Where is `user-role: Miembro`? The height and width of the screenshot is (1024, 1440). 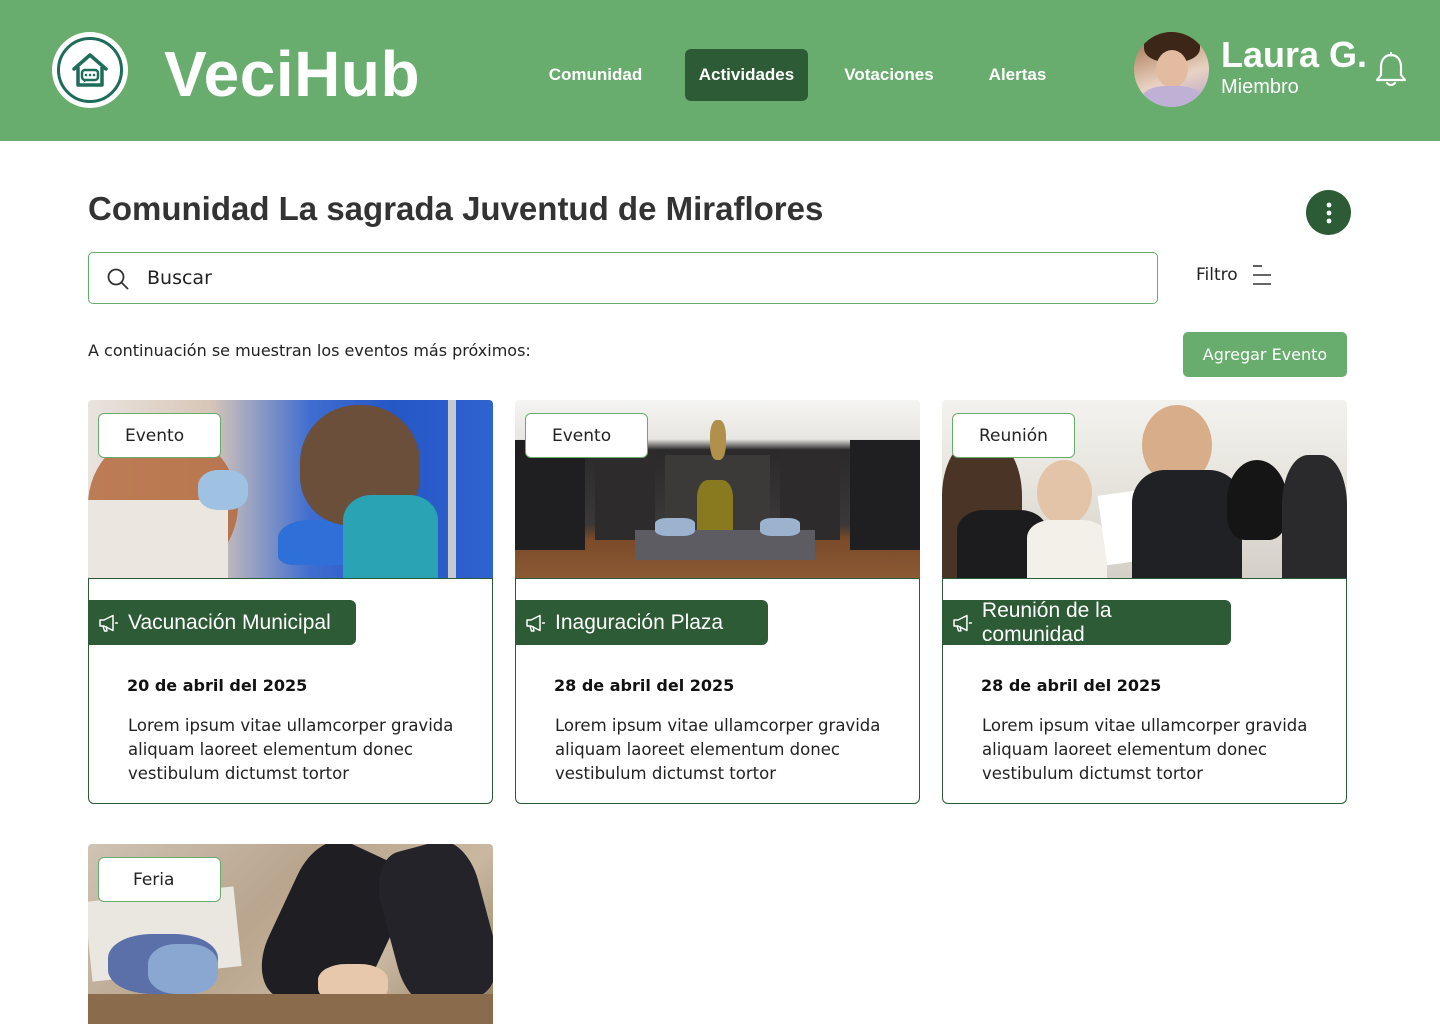
user-role: Miembro is located at coordinates (1260, 87).